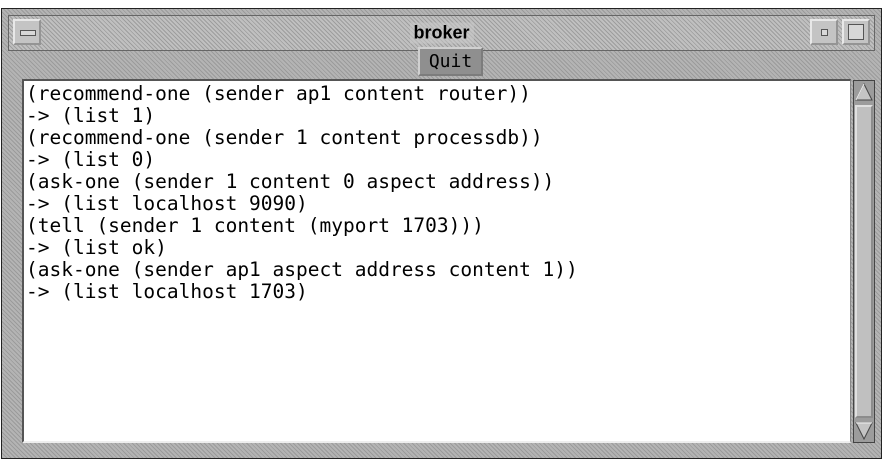  Describe the element at coordinates (864, 431) in the screenshot. I see `scroll-down-arrow-icon` at that location.